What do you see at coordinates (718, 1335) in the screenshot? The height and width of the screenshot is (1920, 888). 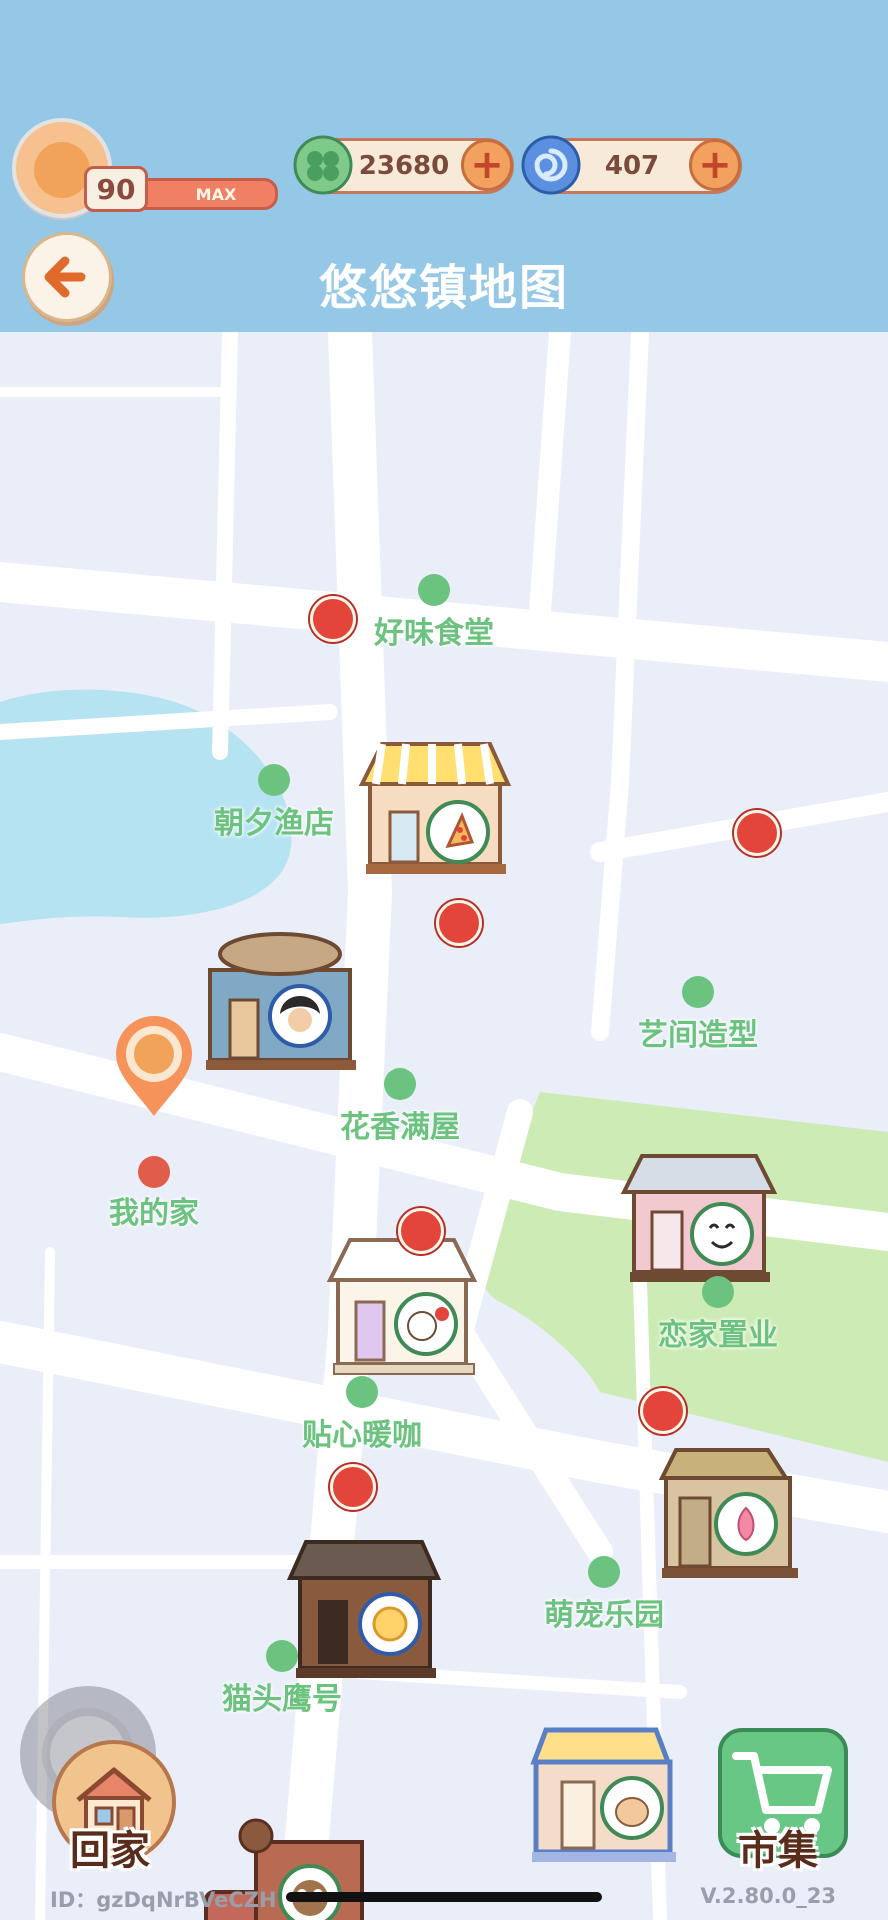 I see `shop-label: 恋家置业` at bounding box center [718, 1335].